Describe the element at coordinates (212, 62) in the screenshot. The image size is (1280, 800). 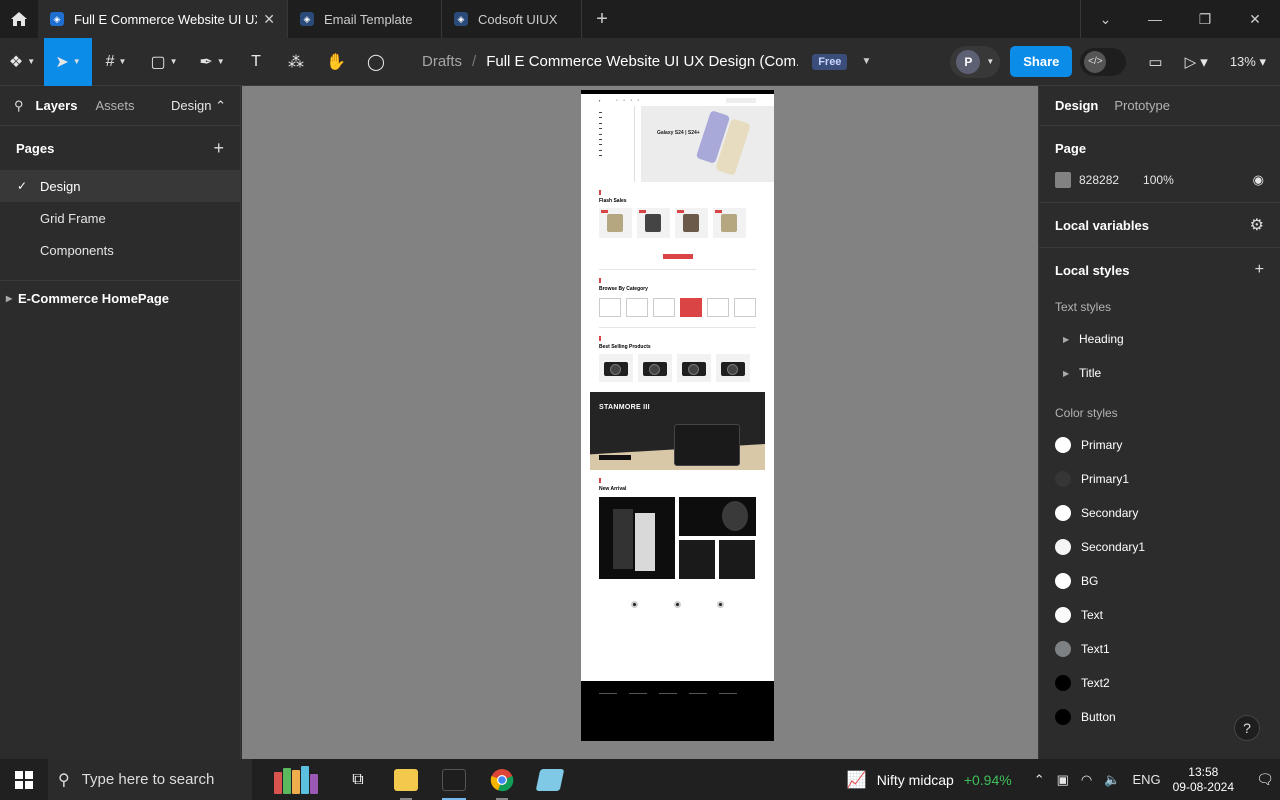
I see `pen-tool-button: ✒ ▼` at that location.